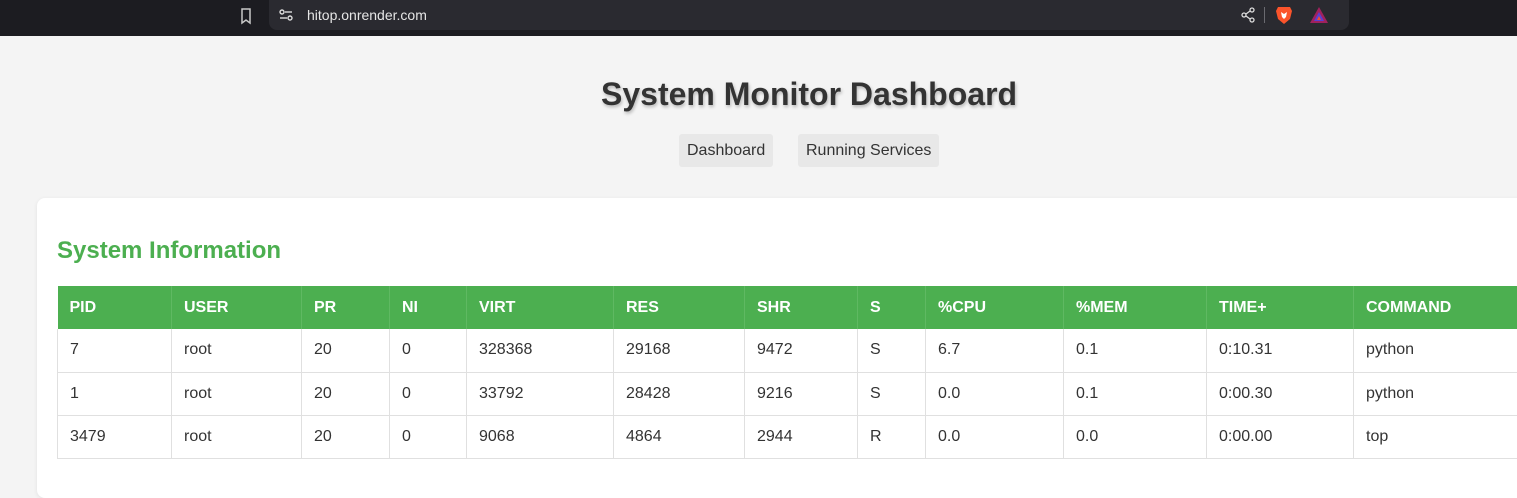 Image resolution: width=1517 pixels, height=498 pixels. What do you see at coordinates (115, 436) in the screenshot?
I see `cell-pid: 3479` at bounding box center [115, 436].